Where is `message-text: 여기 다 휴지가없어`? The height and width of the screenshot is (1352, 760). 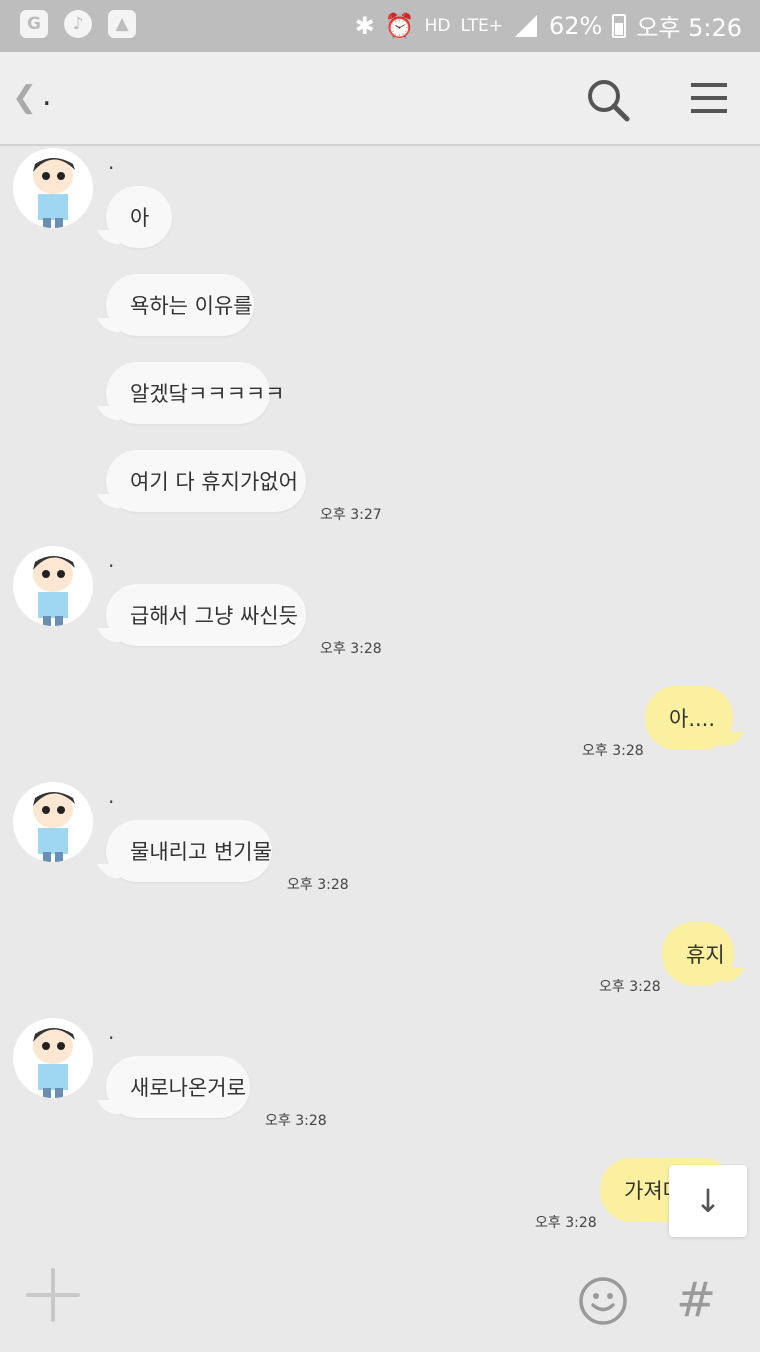
message-text: 여기 다 휴지가없어 is located at coordinates (214, 482).